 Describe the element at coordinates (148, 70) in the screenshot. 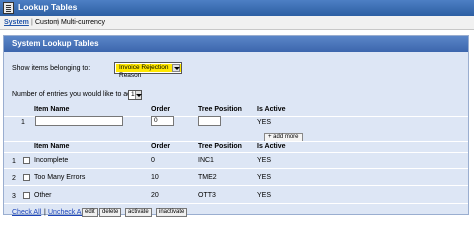

I see `lookup-type-select: Invoice Rejection Reason` at that location.